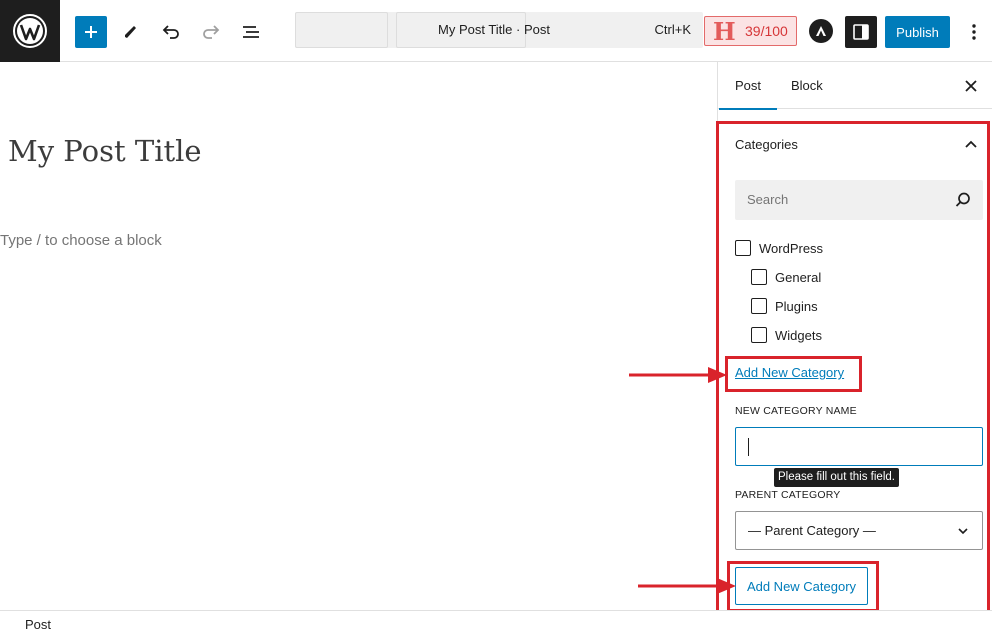 The height and width of the screenshot is (632, 992). Describe the element at coordinates (748, 447) in the screenshot. I see `text-caret` at that location.